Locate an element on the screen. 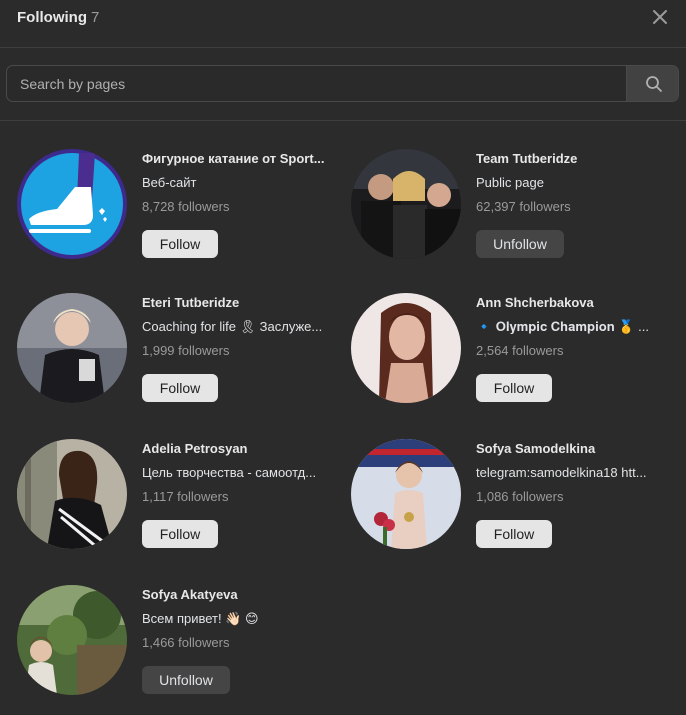 The image size is (686, 715). search-button is located at coordinates (652, 83).